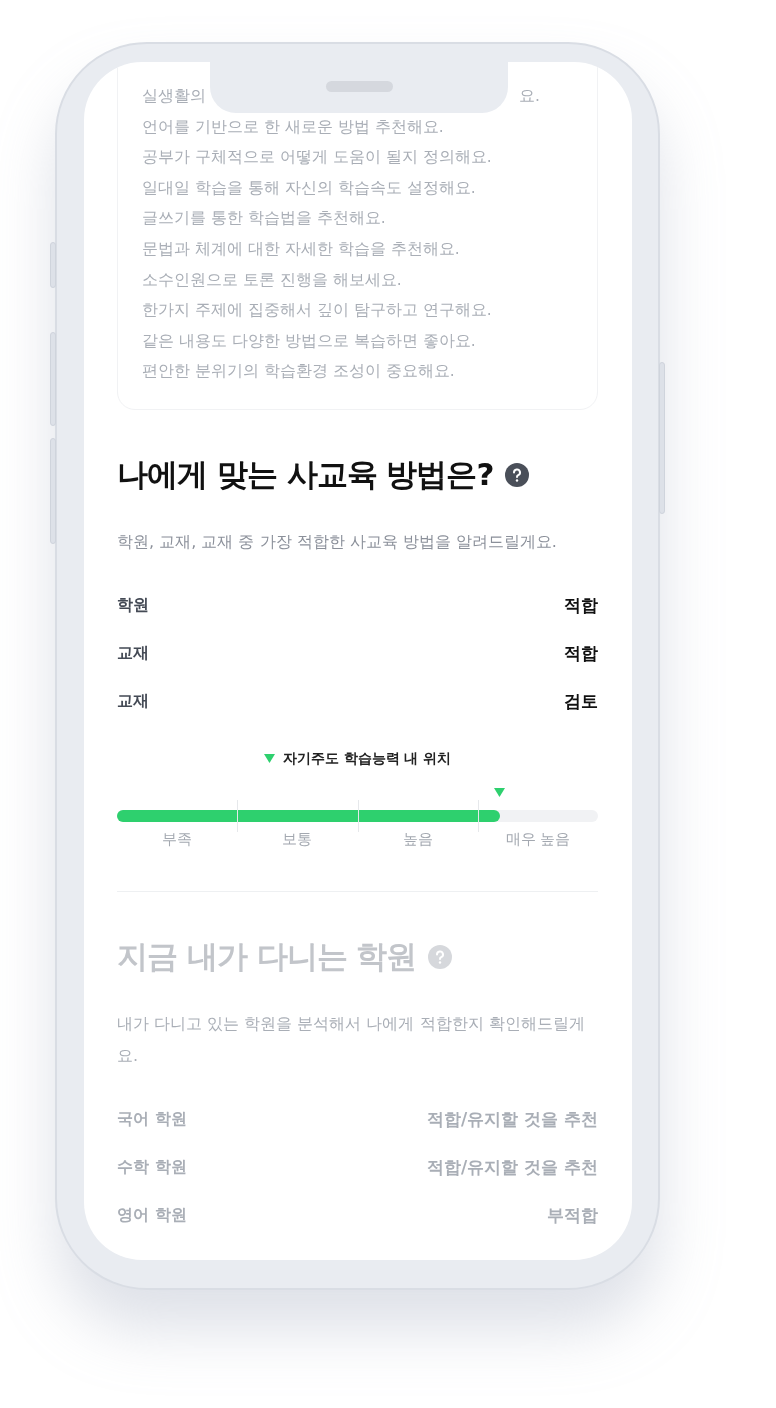 This screenshot has height=1408, width=776. Describe the element at coordinates (317, 311) in the screenshot. I see `tip-text: 한가지 주제에 집중해서 깊이 탐구하고 연구해요.` at that location.